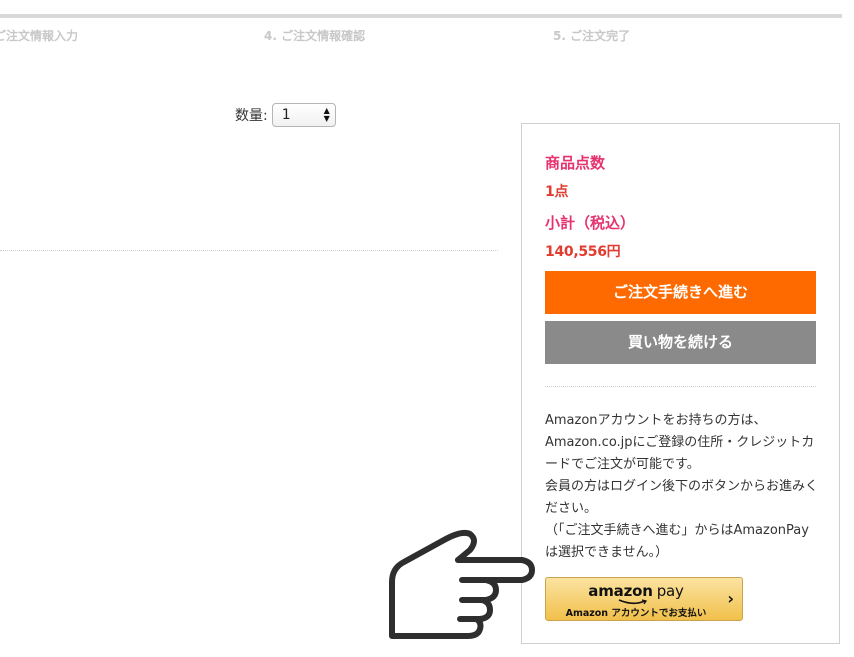  What do you see at coordinates (249, 250) in the screenshot?
I see `item-divider` at bounding box center [249, 250].